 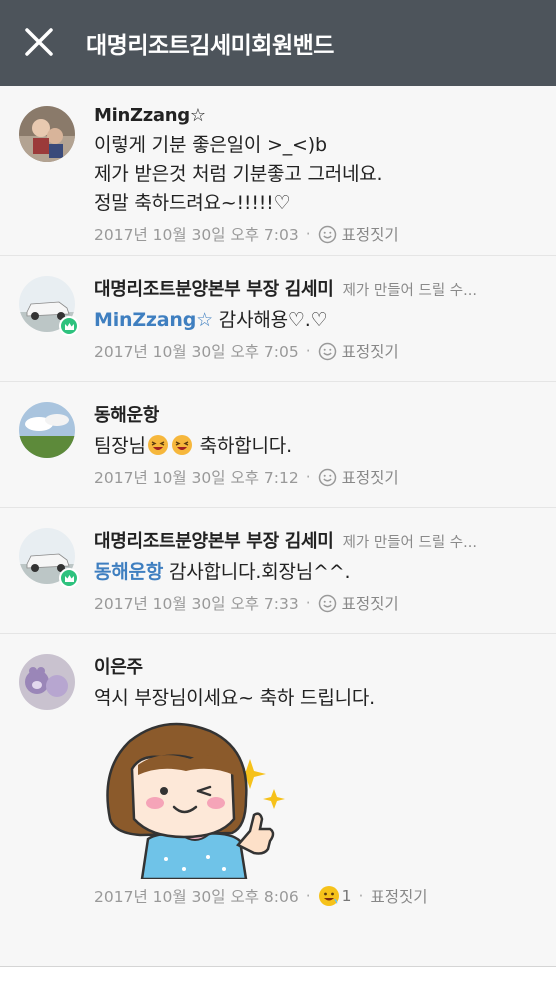 What do you see at coordinates (321, 446) in the screenshot?
I see `comment-text: 팀장님 축하합니다.` at bounding box center [321, 446].